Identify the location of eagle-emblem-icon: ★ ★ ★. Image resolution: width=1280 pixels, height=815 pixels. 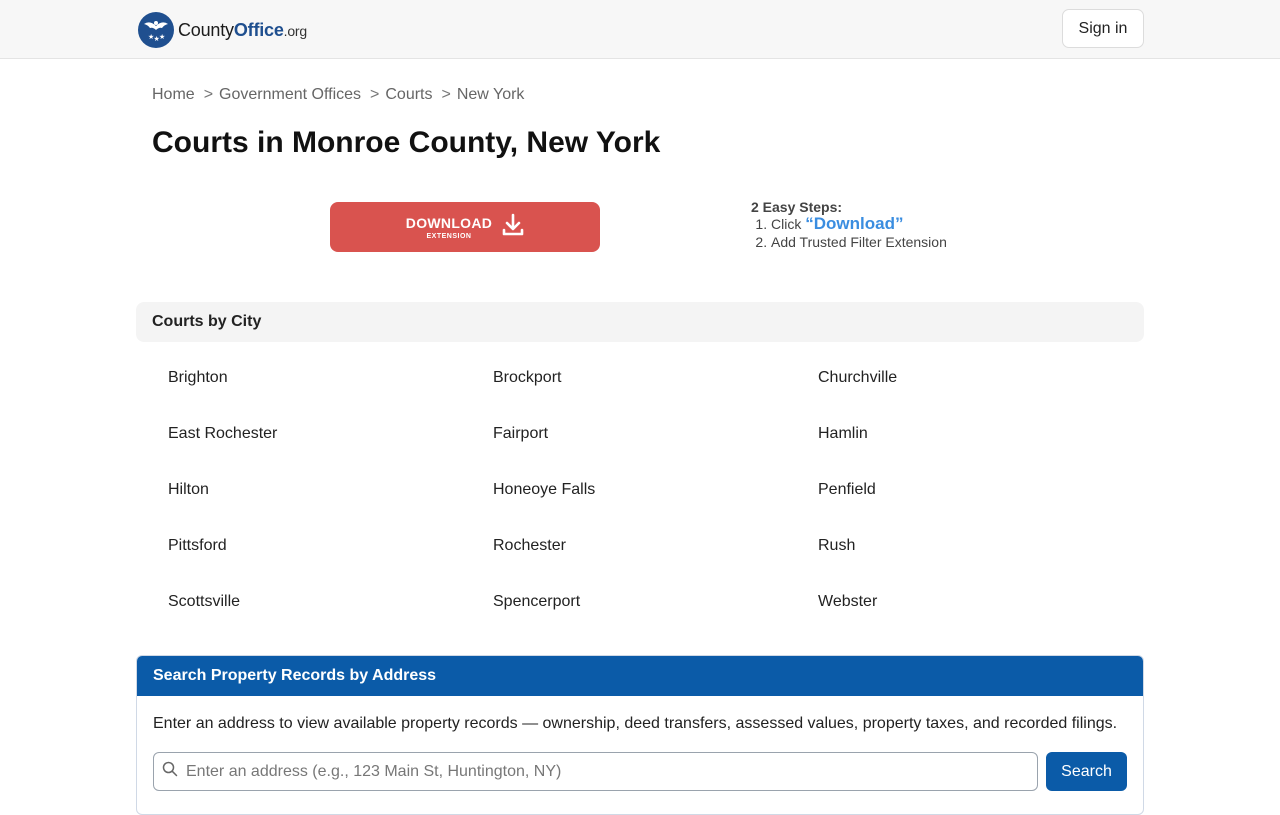
(156, 30).